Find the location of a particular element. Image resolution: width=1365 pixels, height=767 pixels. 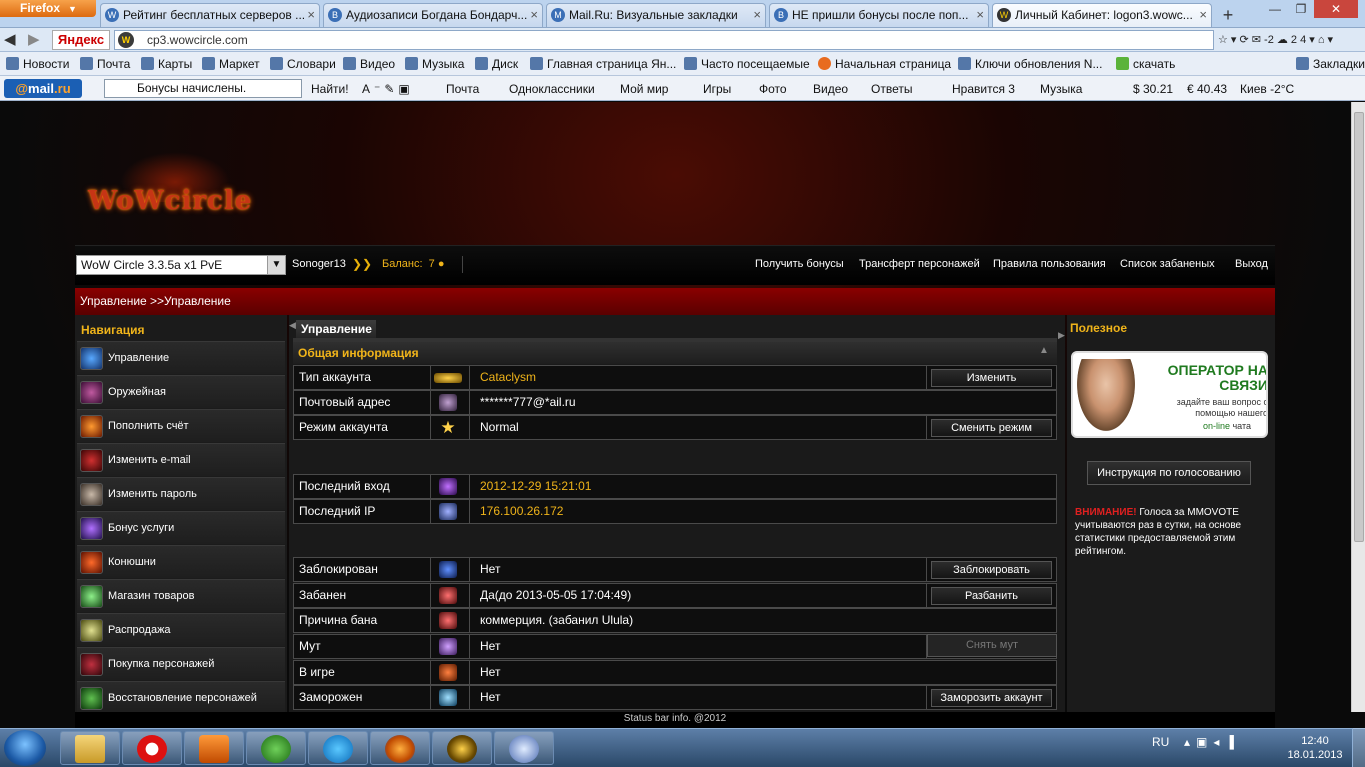

bookmark-video: Видео is located at coordinates (369, 64).